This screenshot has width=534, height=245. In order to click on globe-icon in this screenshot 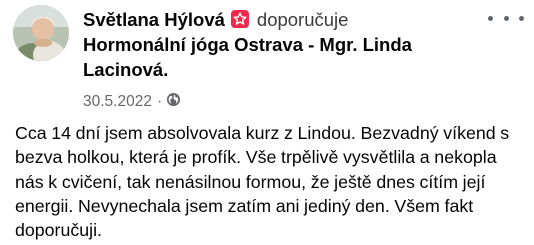, I will do `click(173, 102)`.